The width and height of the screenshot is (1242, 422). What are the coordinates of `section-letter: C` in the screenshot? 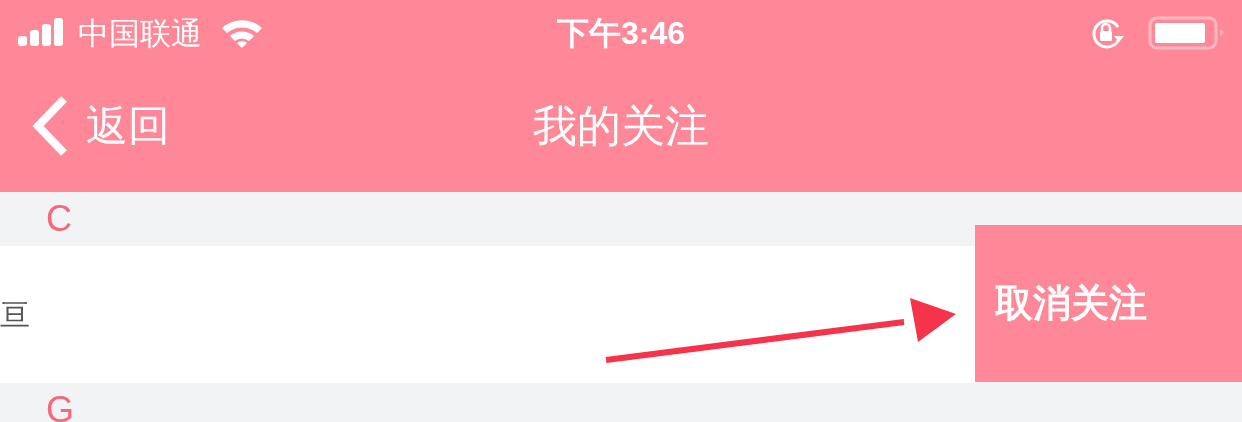 It's located at (59, 219).